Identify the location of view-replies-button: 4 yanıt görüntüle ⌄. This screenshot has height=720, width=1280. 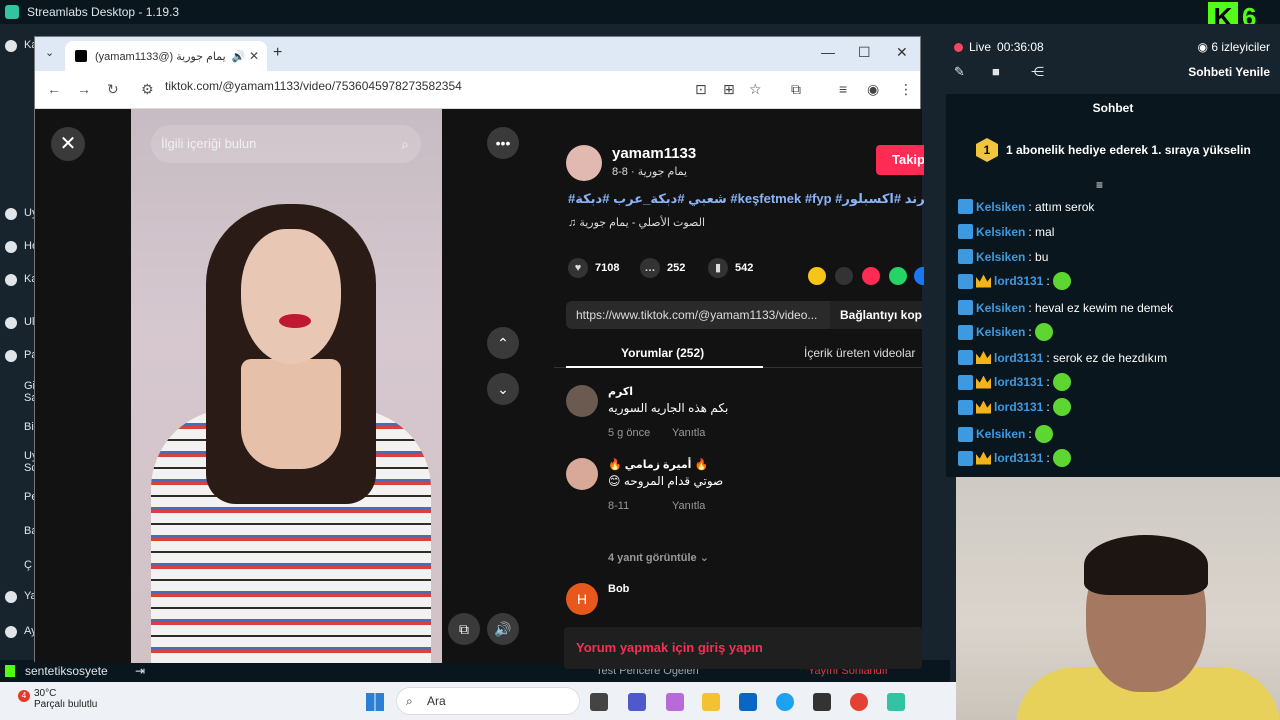
(658, 557).